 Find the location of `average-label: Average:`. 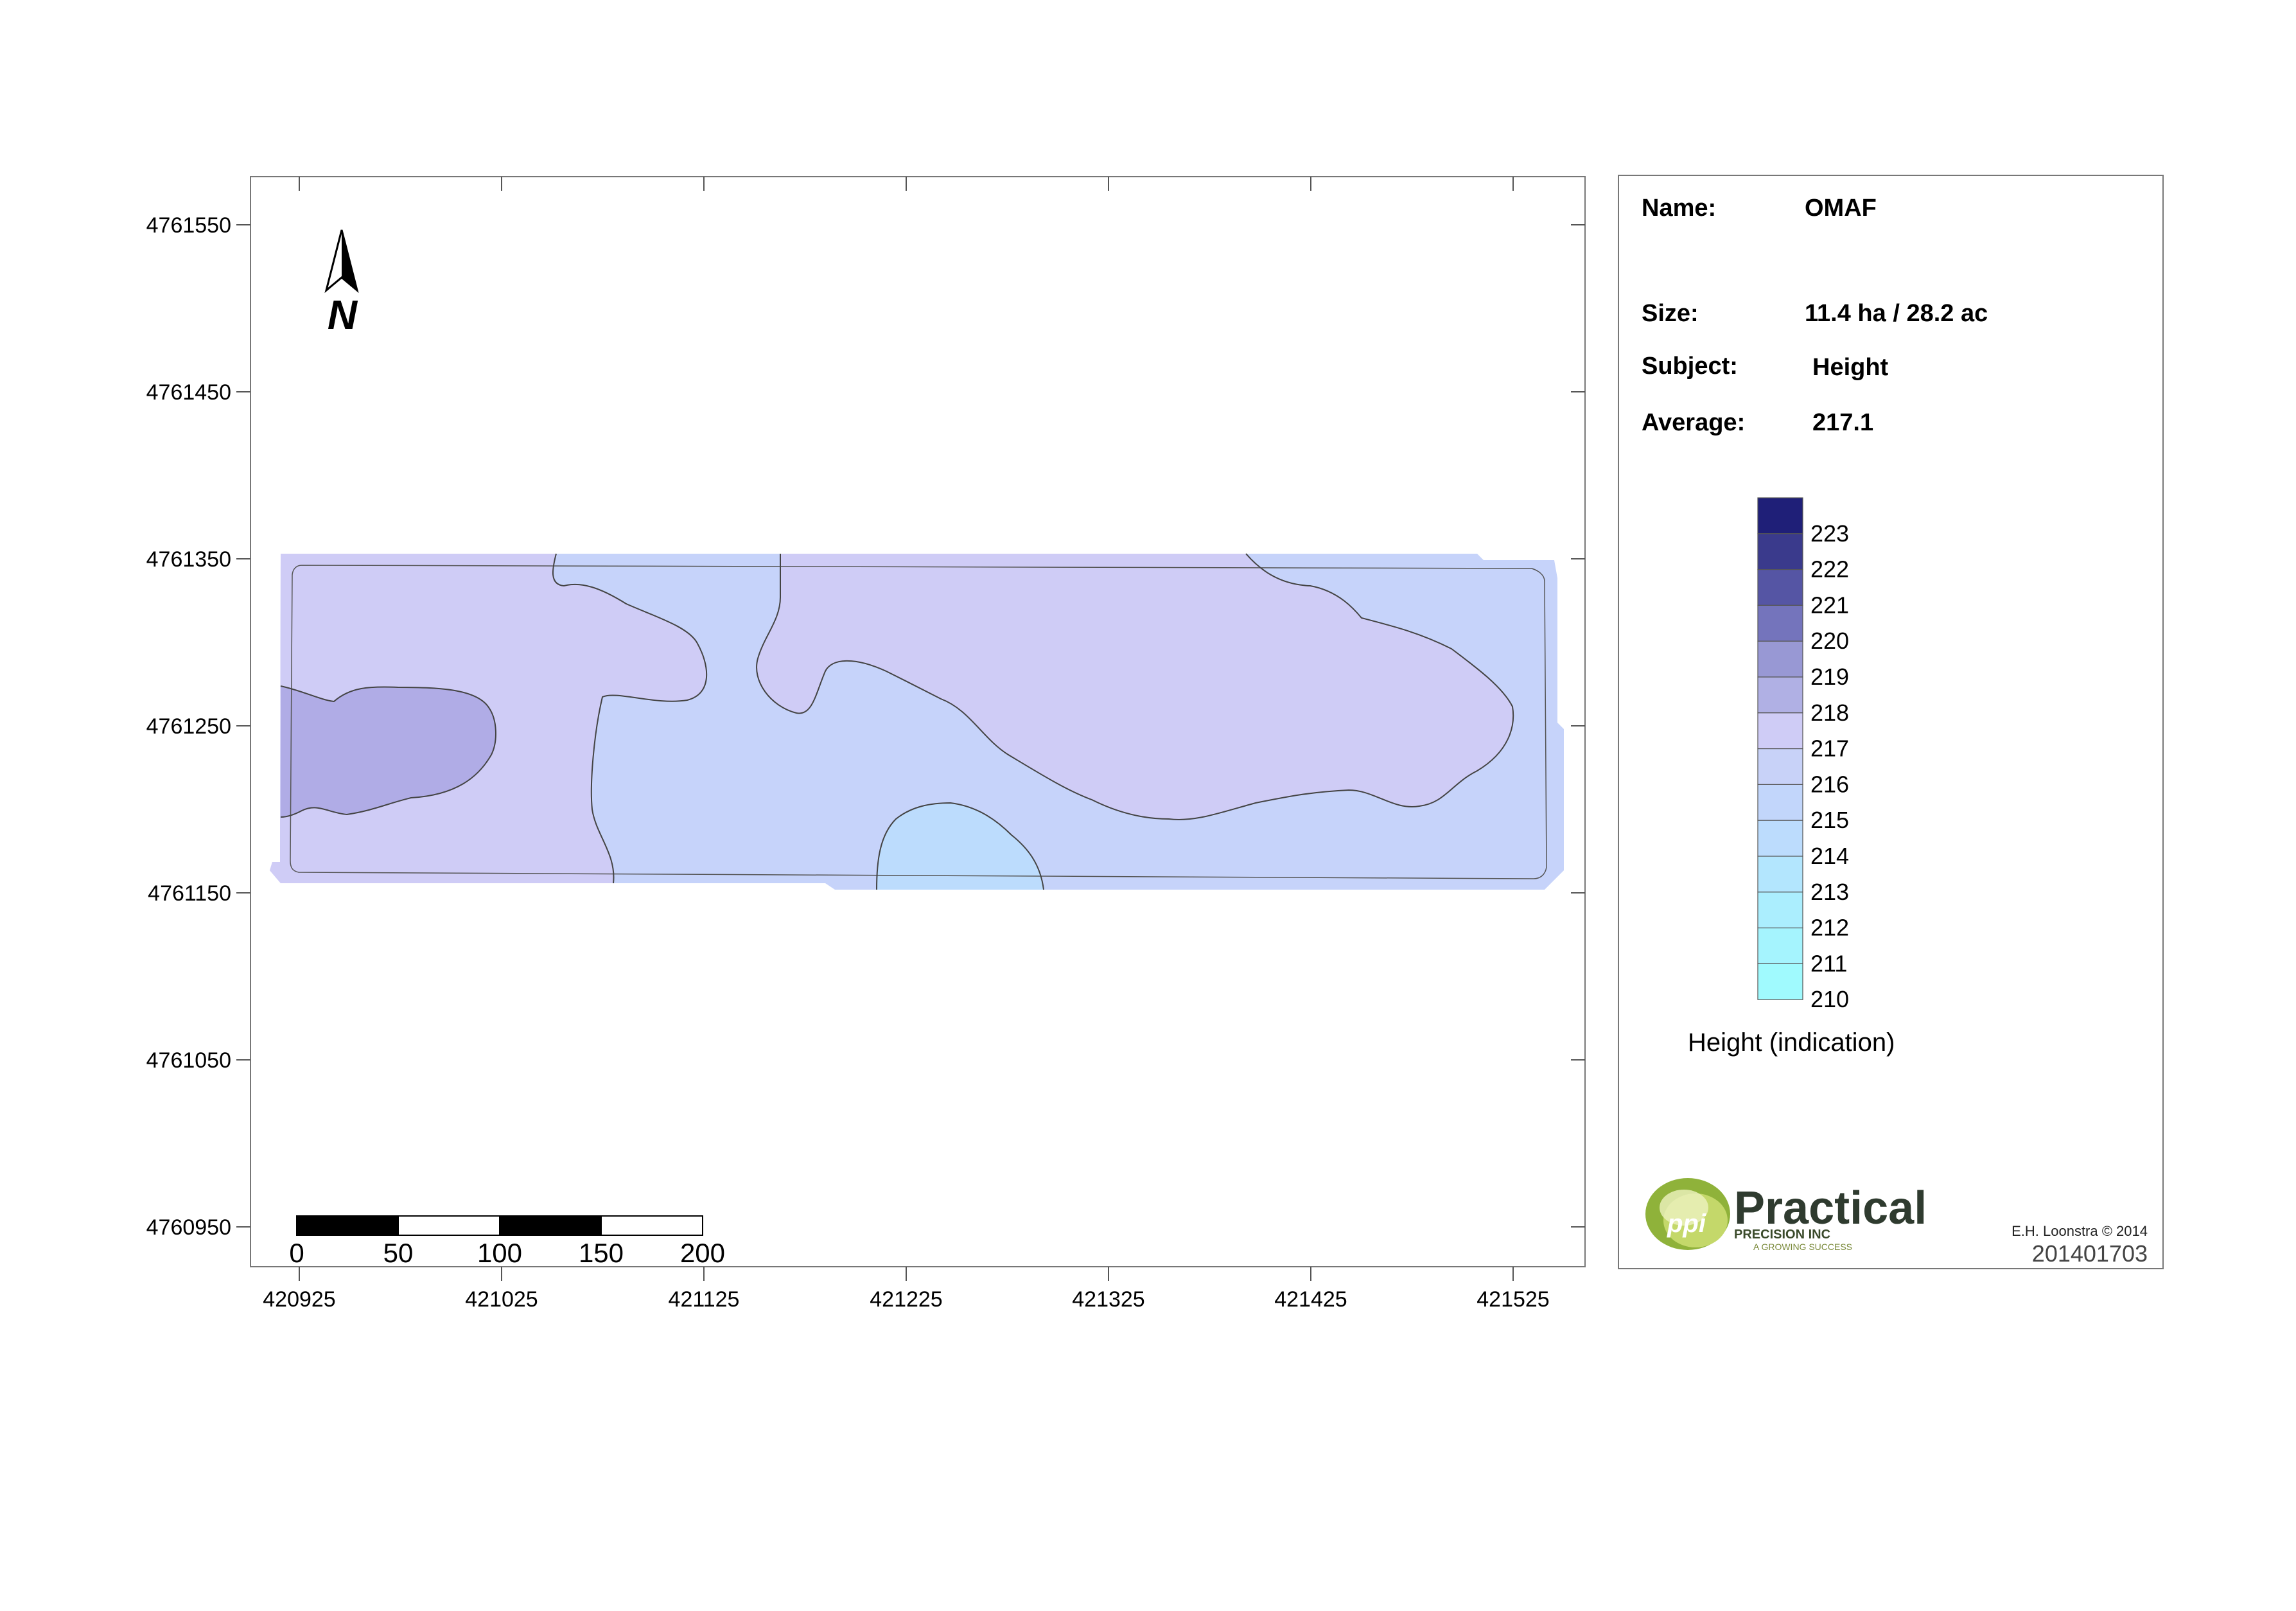

average-label: Average: is located at coordinates (1693, 422).